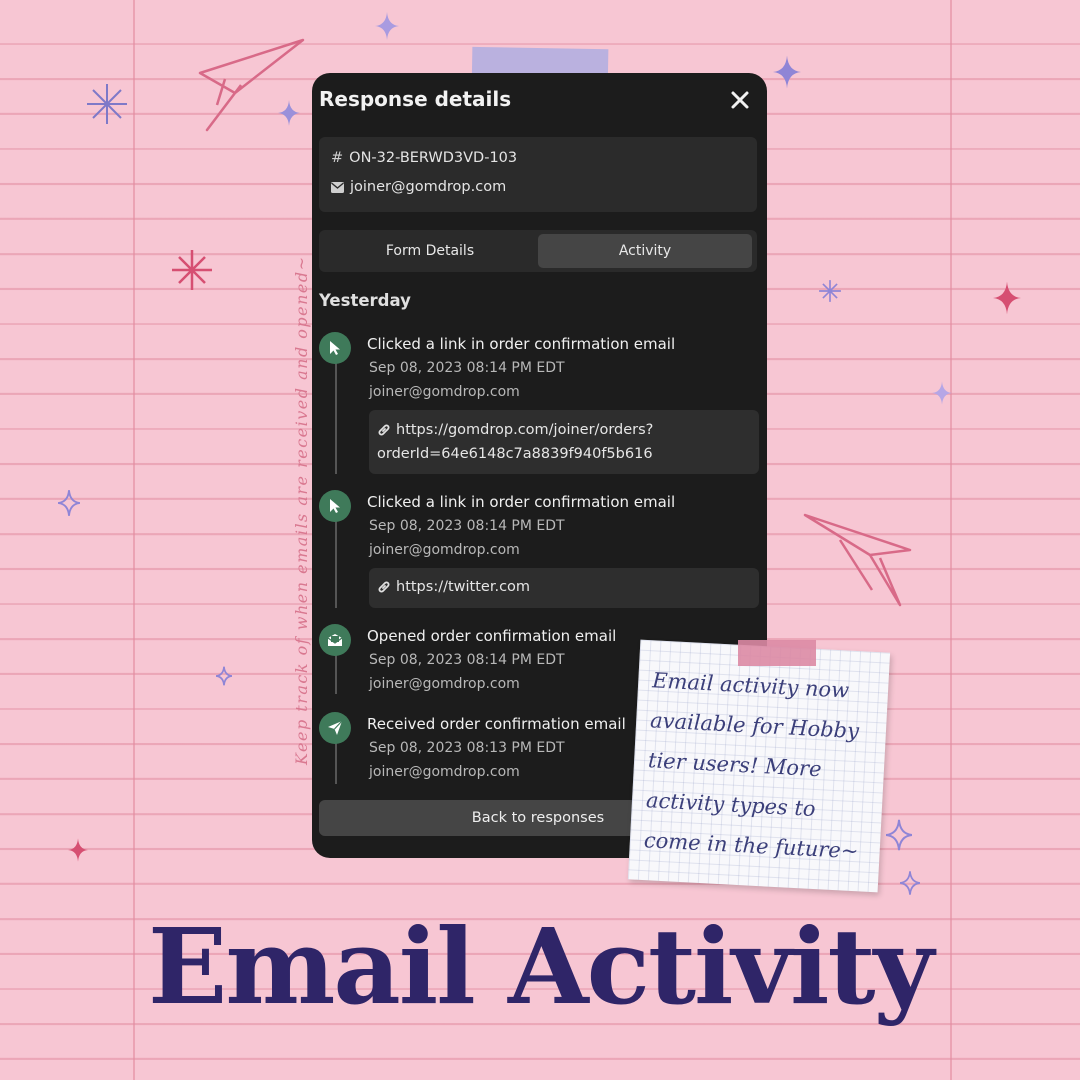  I want to click on close-icon, so click(740, 100).